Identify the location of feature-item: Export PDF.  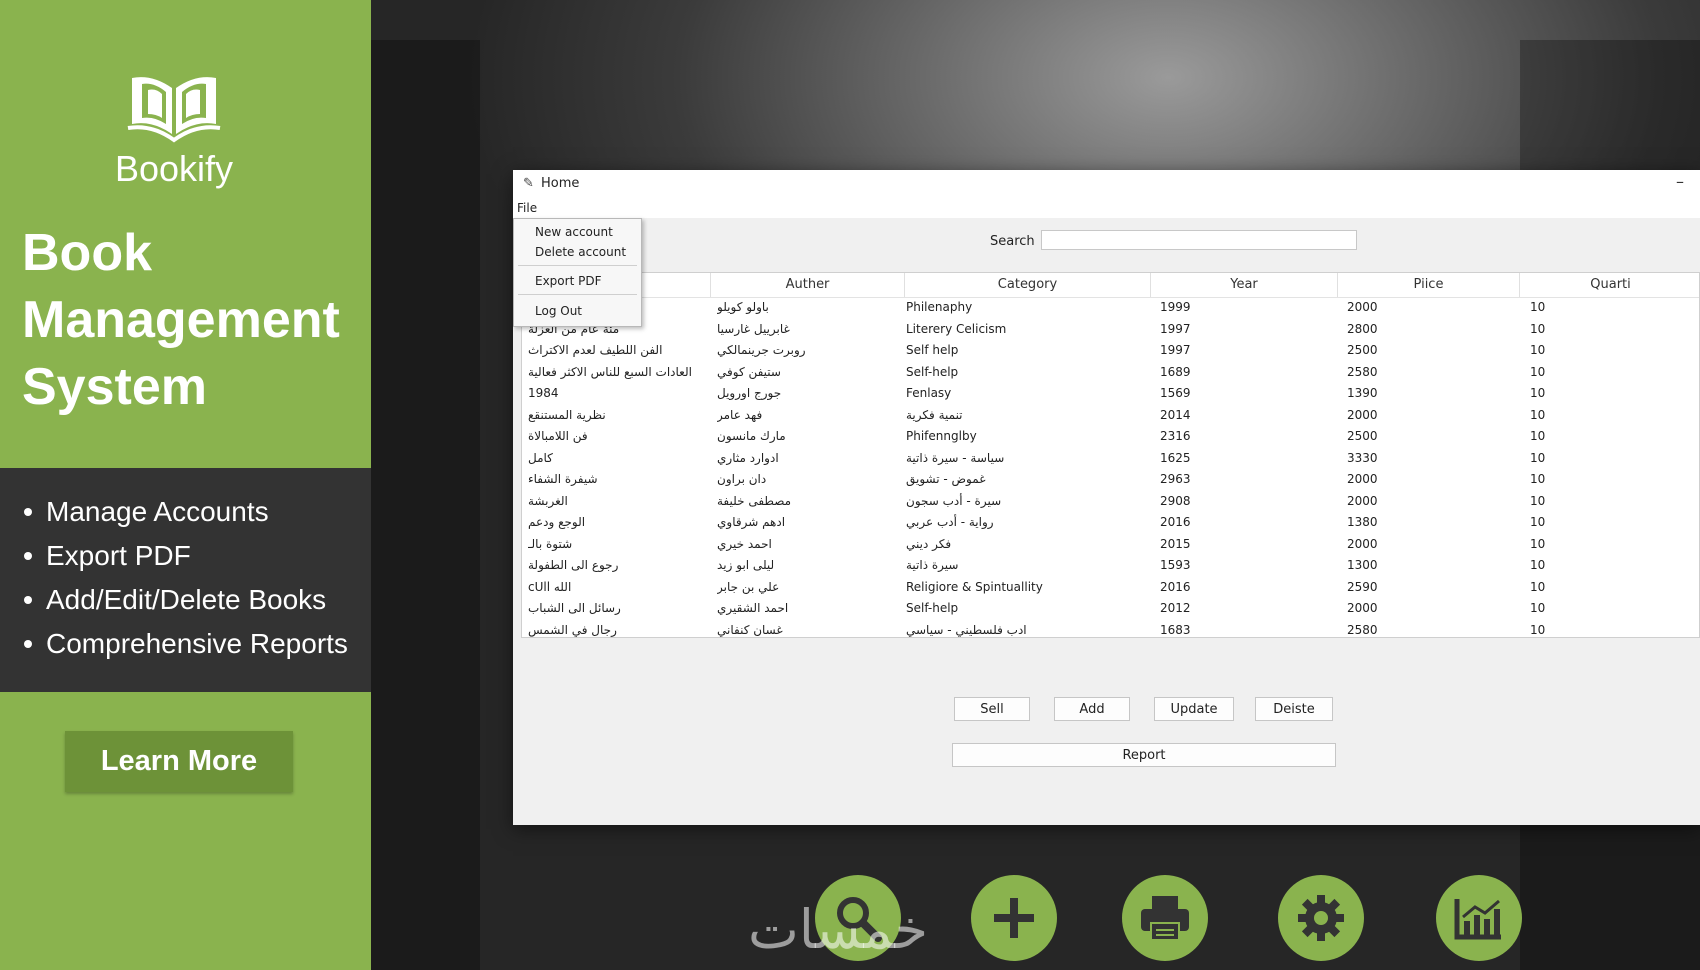
(185, 556).